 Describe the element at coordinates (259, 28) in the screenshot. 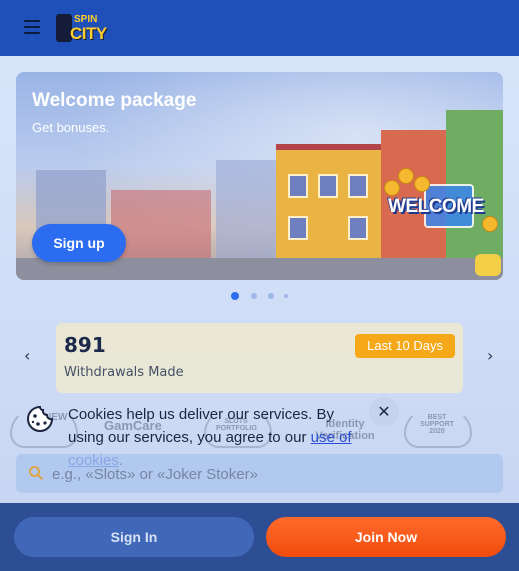

I see `top-bar: SPIN CITY` at that location.